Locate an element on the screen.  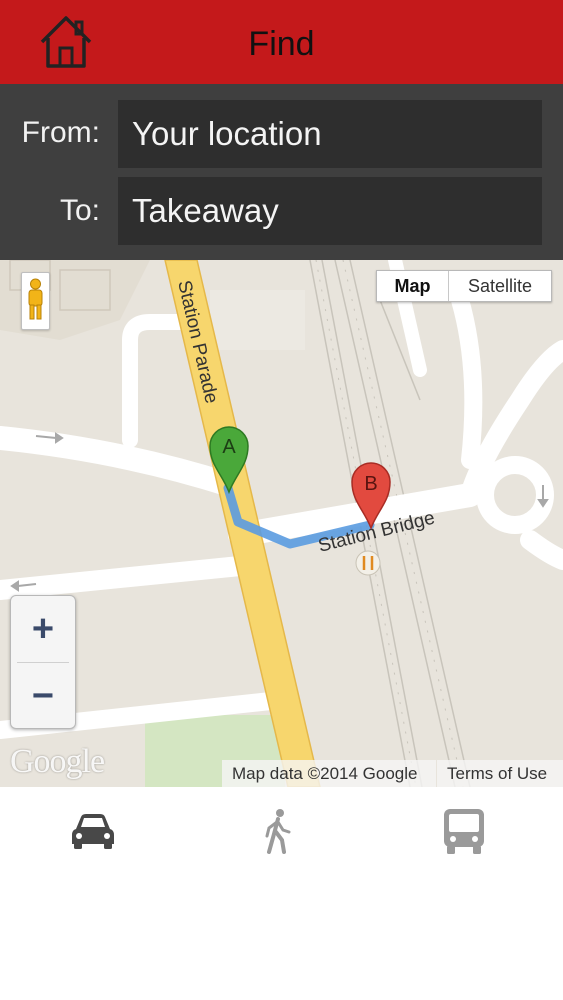
travel-mode-walk is located at coordinates (278, 831).